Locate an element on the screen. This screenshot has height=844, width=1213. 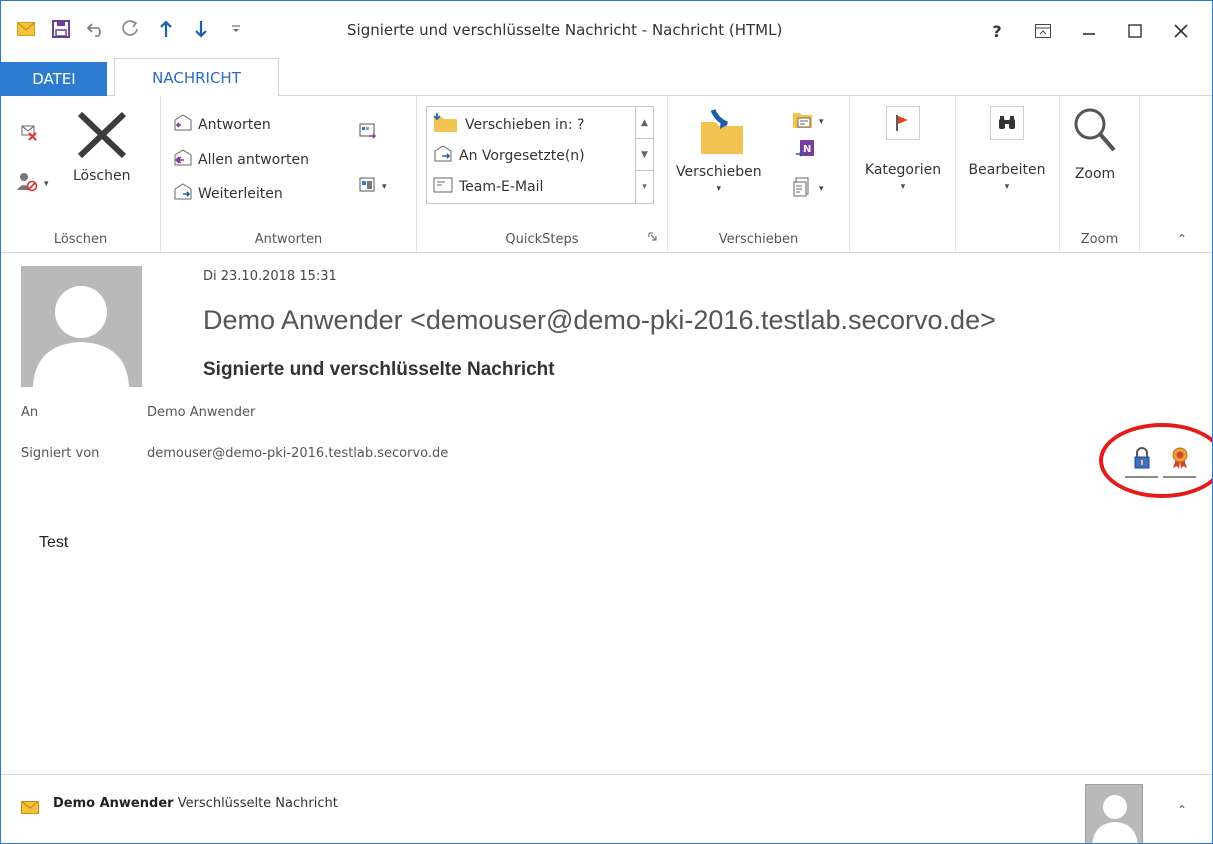
quickstep-to-manager: An Vorgesetzte(n) is located at coordinates (509, 156).